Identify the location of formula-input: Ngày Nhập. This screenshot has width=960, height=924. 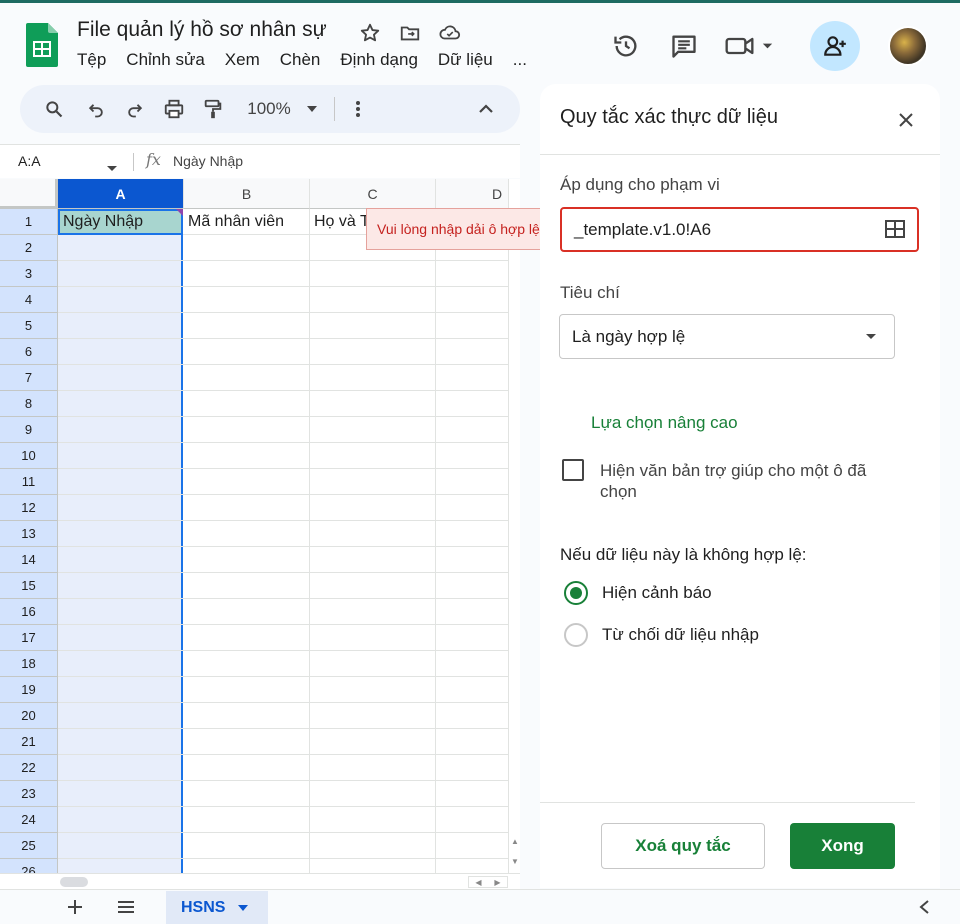
(208, 161).